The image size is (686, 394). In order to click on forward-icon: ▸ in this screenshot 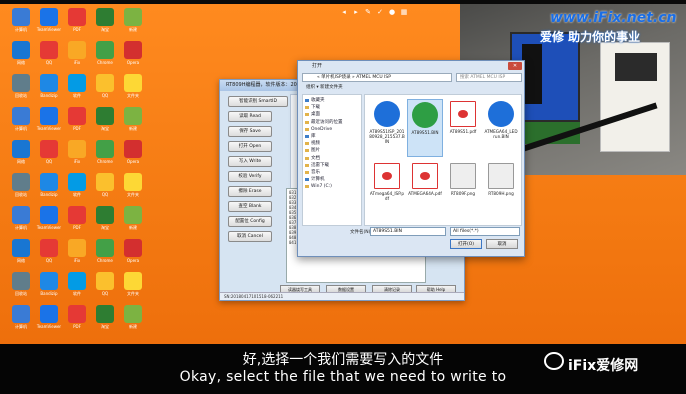, I will do `click(356, 12)`.